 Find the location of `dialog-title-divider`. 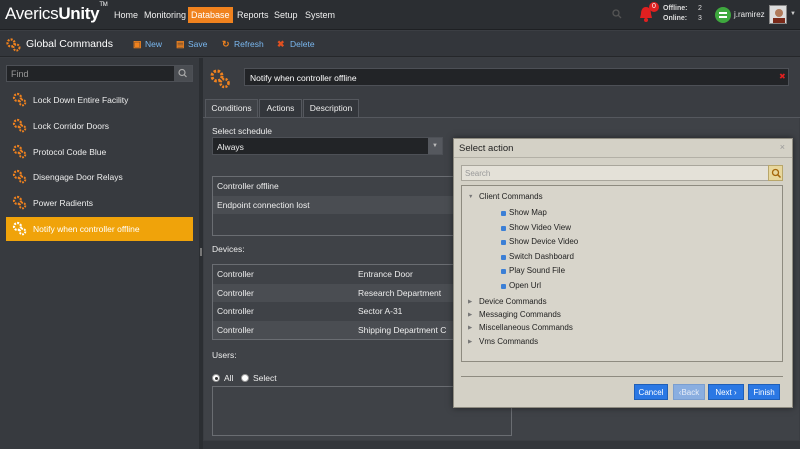

dialog-title-divider is located at coordinates (623, 157).